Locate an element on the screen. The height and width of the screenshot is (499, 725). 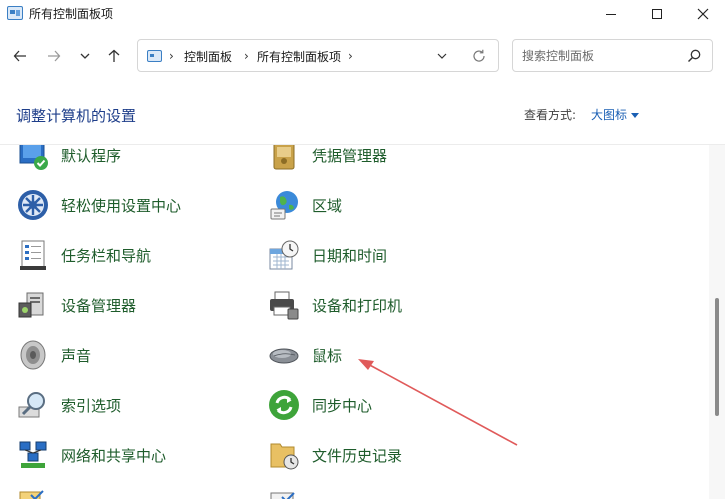
item-devices-printers: 设备和打印机 is located at coordinates (335, 305).